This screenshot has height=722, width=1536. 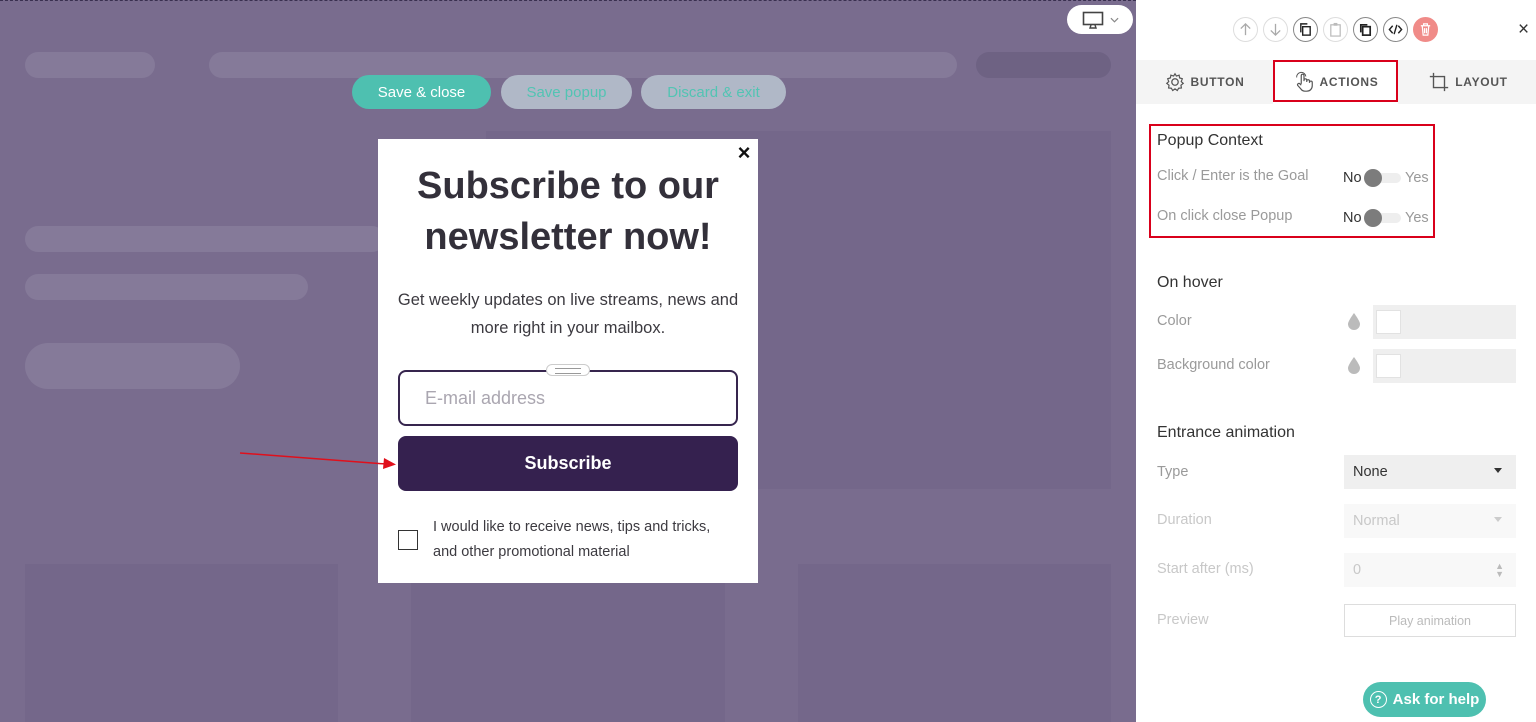 I want to click on placeholder-nav-button, so click(x=1043, y=65).